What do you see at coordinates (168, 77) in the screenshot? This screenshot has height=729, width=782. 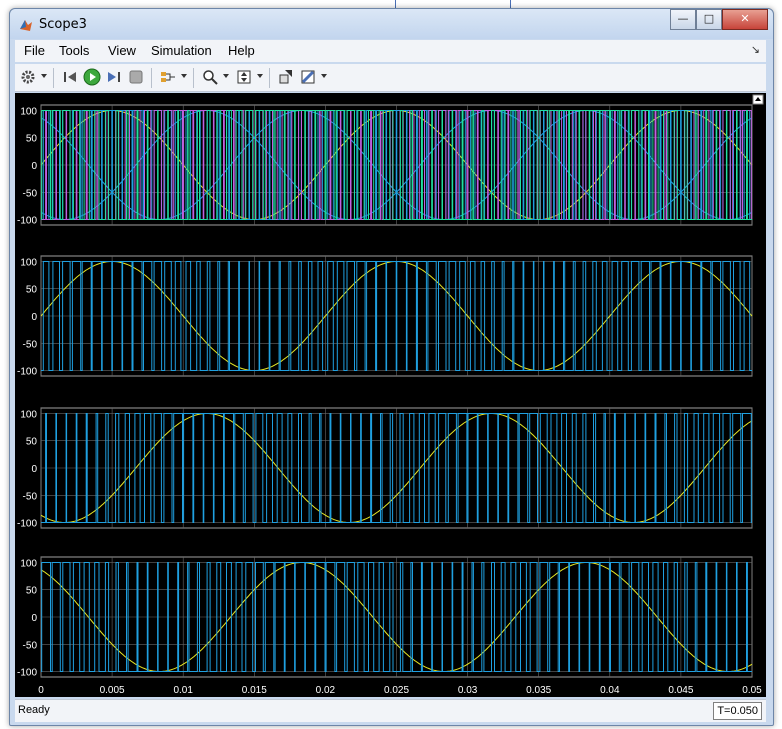 I see `signal-selector-icon` at bounding box center [168, 77].